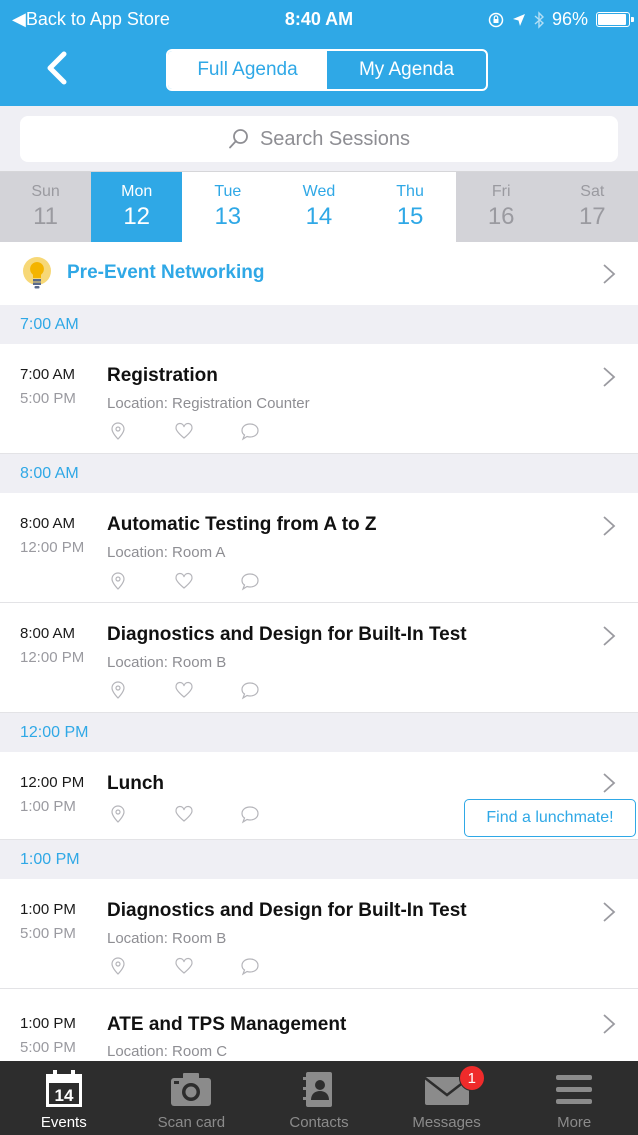  Describe the element at coordinates (238, 139) in the screenshot. I see `search-icon` at that location.